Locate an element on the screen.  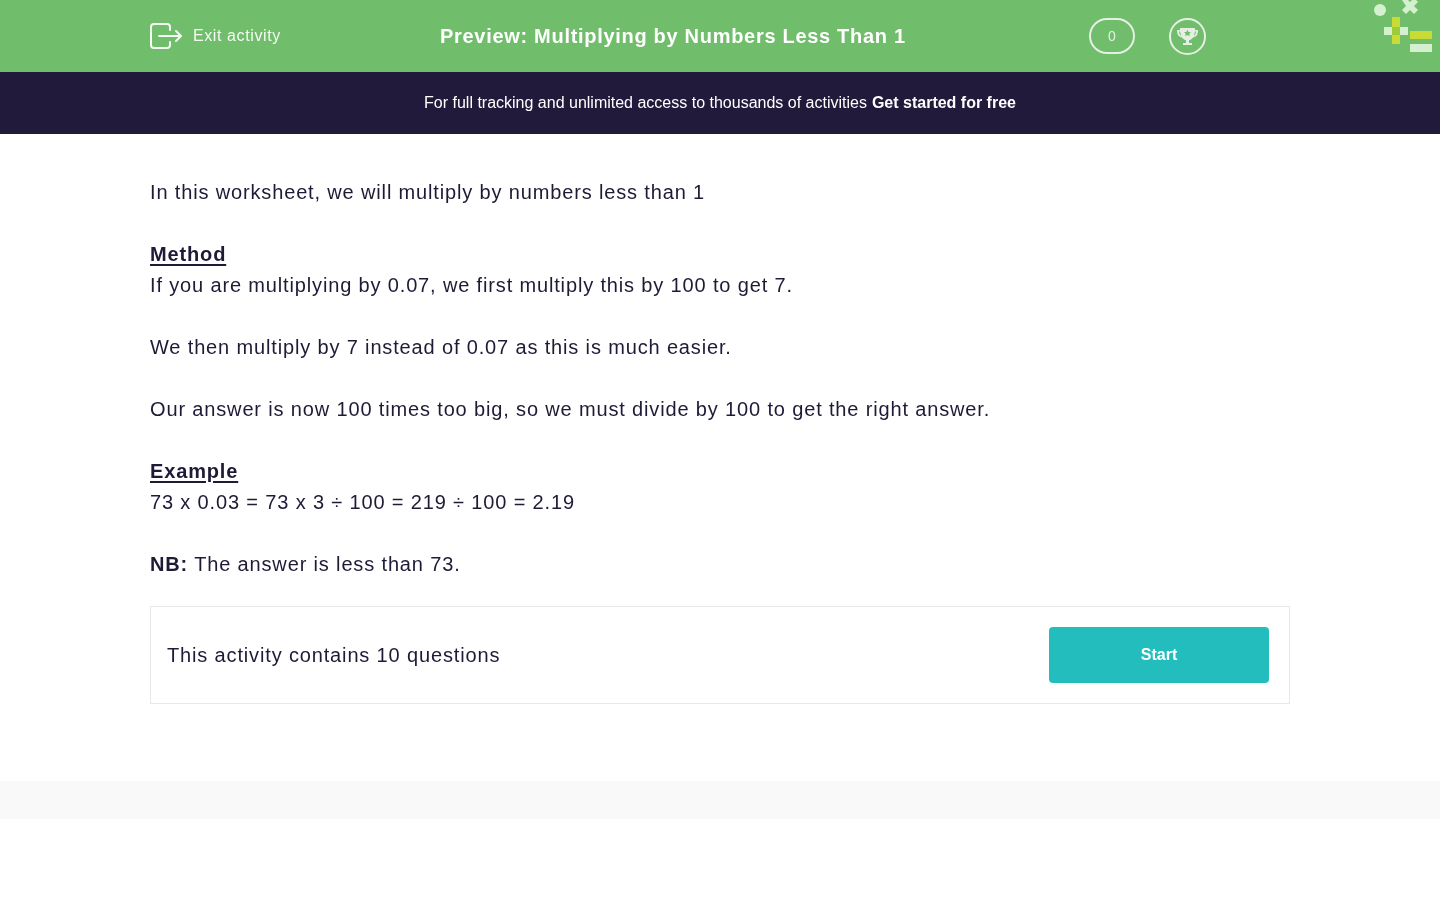
banner-text: For full tracking and unlimited access to thousands of activities is located at coordinates (645, 103).